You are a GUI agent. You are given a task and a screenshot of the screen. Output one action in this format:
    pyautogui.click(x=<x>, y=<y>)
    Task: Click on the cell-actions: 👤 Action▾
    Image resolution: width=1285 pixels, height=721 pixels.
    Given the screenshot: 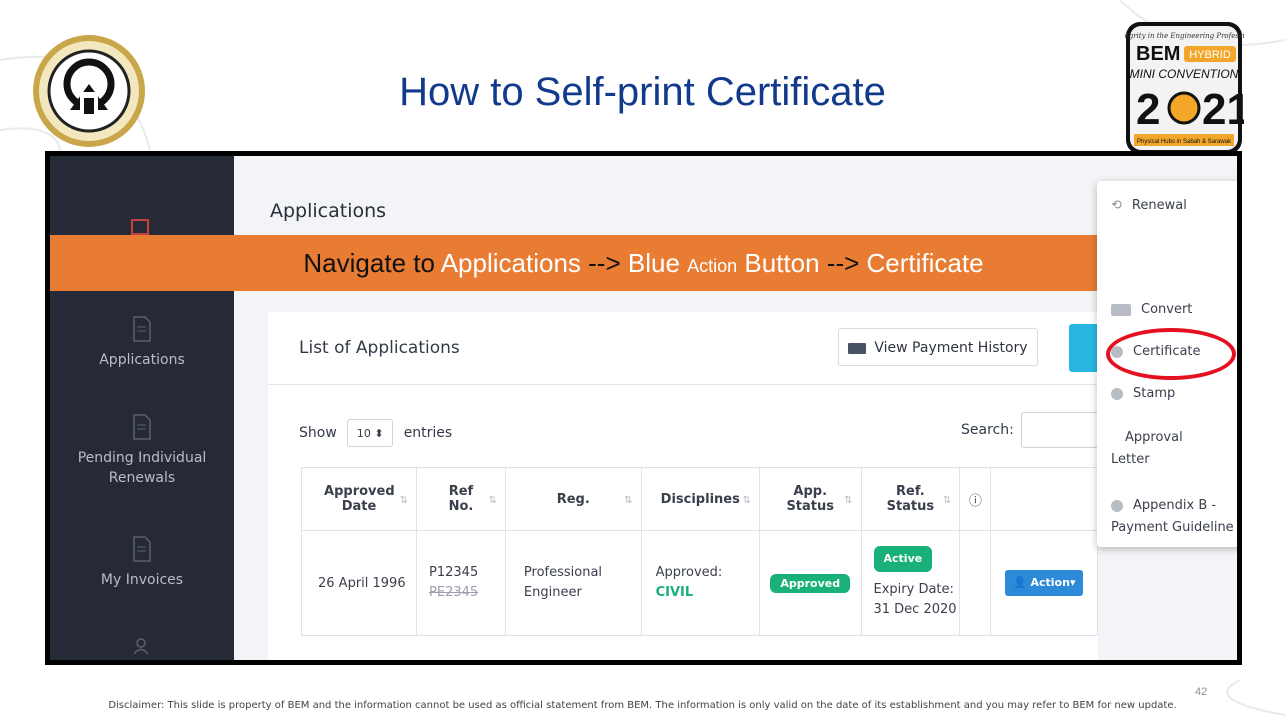 What is the action you would take?
    pyautogui.click(x=1044, y=583)
    